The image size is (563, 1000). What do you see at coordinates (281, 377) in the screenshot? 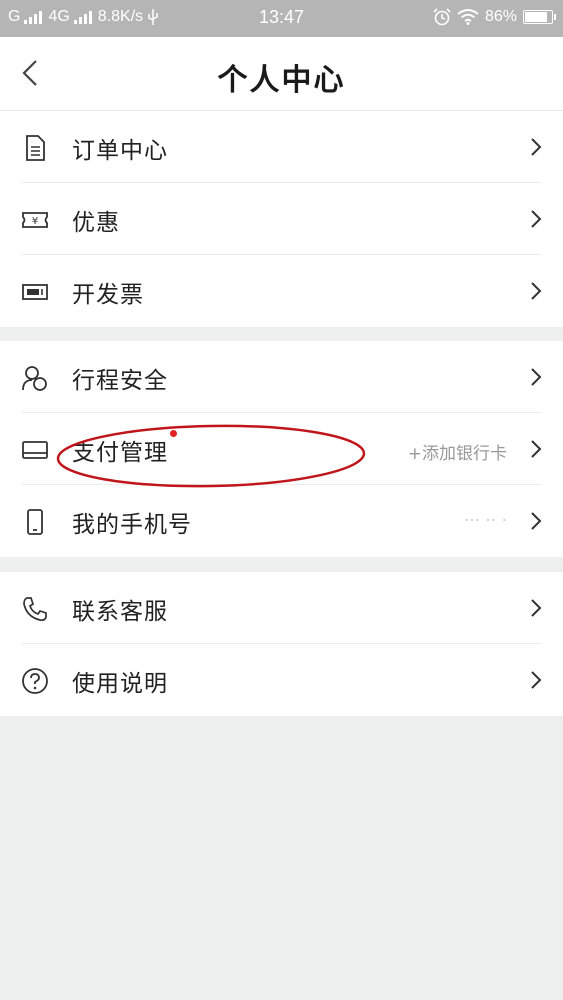
I see `menu-item-trip-safety: 行程安全` at bounding box center [281, 377].